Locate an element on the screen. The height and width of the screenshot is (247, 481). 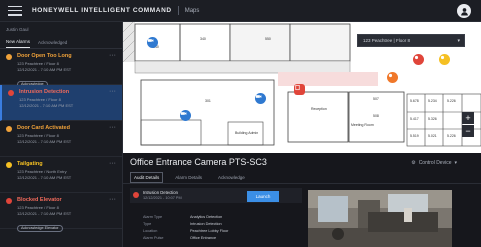
tab-acknowledge: Acknowledge is located at coordinates (231, 177).